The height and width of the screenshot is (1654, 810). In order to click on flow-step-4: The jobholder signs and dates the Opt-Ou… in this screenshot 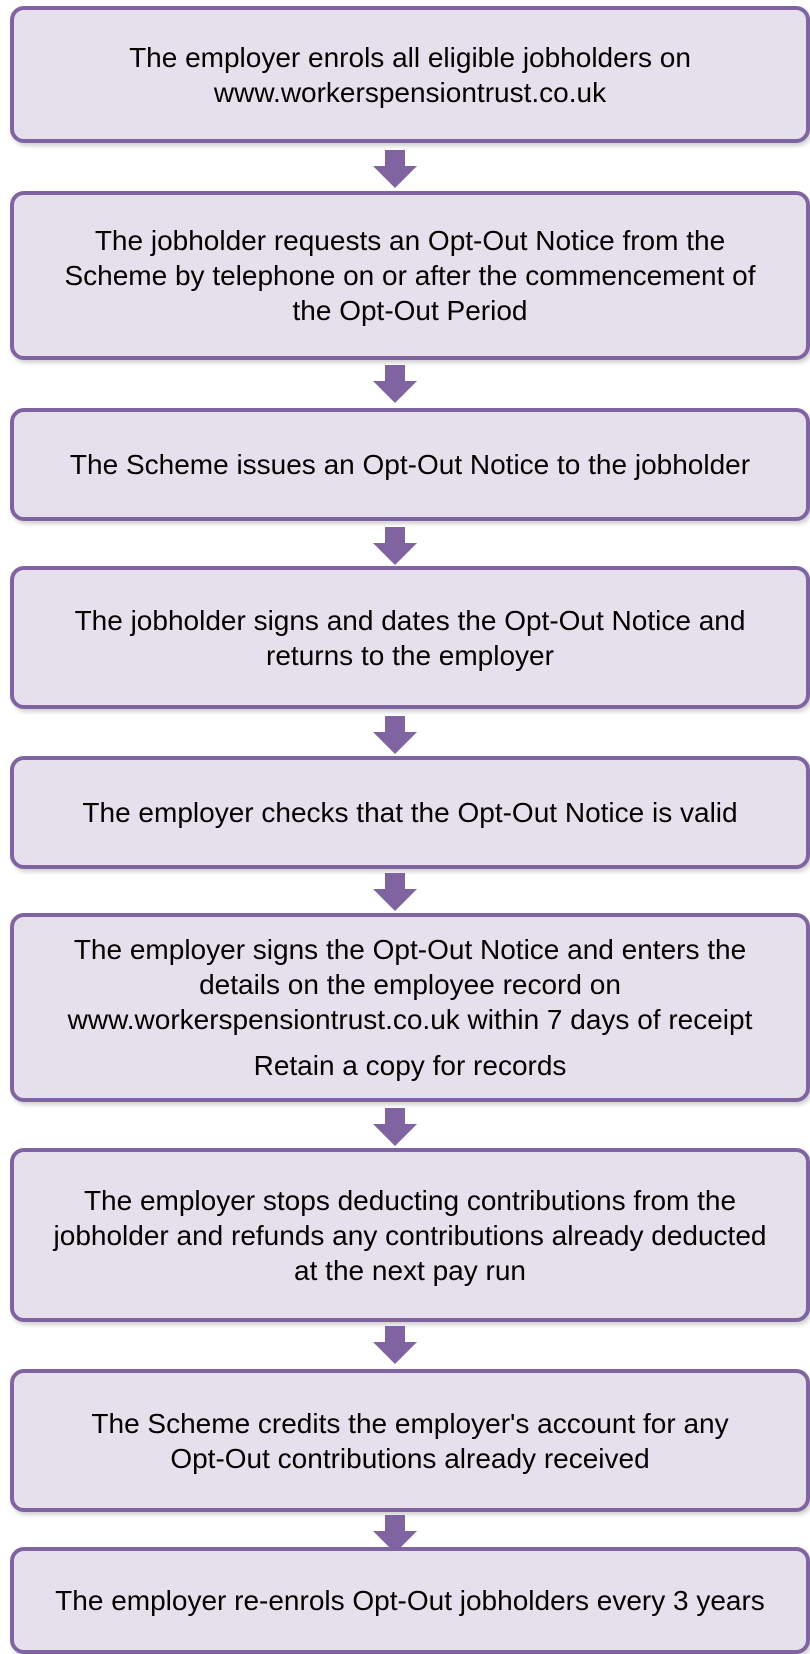, I will do `click(410, 637)`.